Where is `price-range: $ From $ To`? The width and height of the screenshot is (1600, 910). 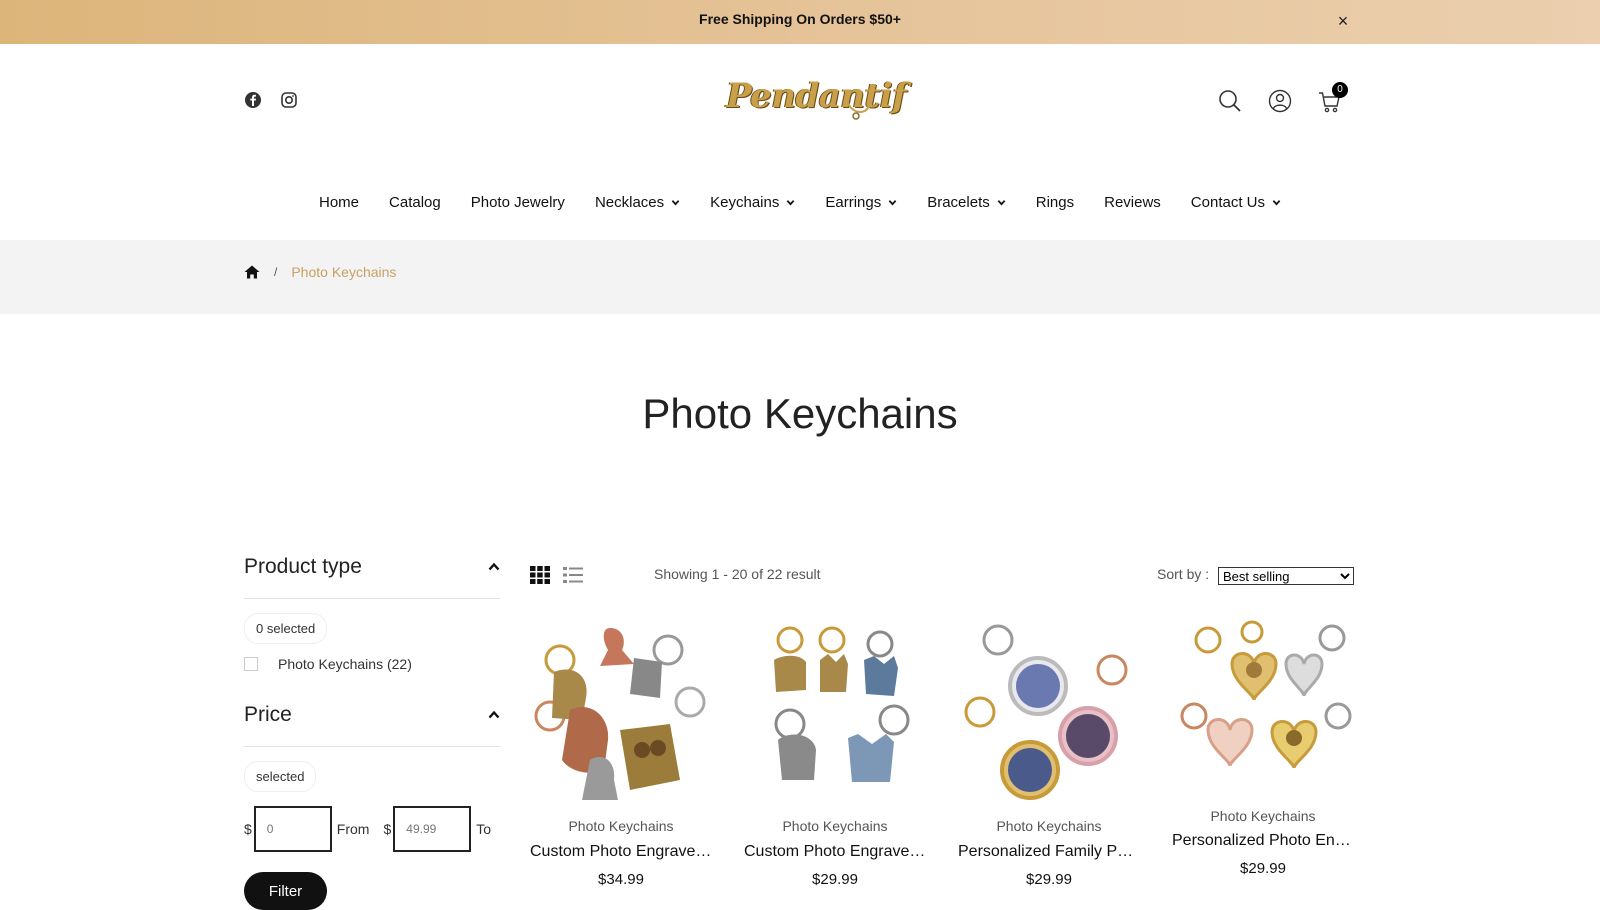
price-range: $ From $ To is located at coordinates (372, 829).